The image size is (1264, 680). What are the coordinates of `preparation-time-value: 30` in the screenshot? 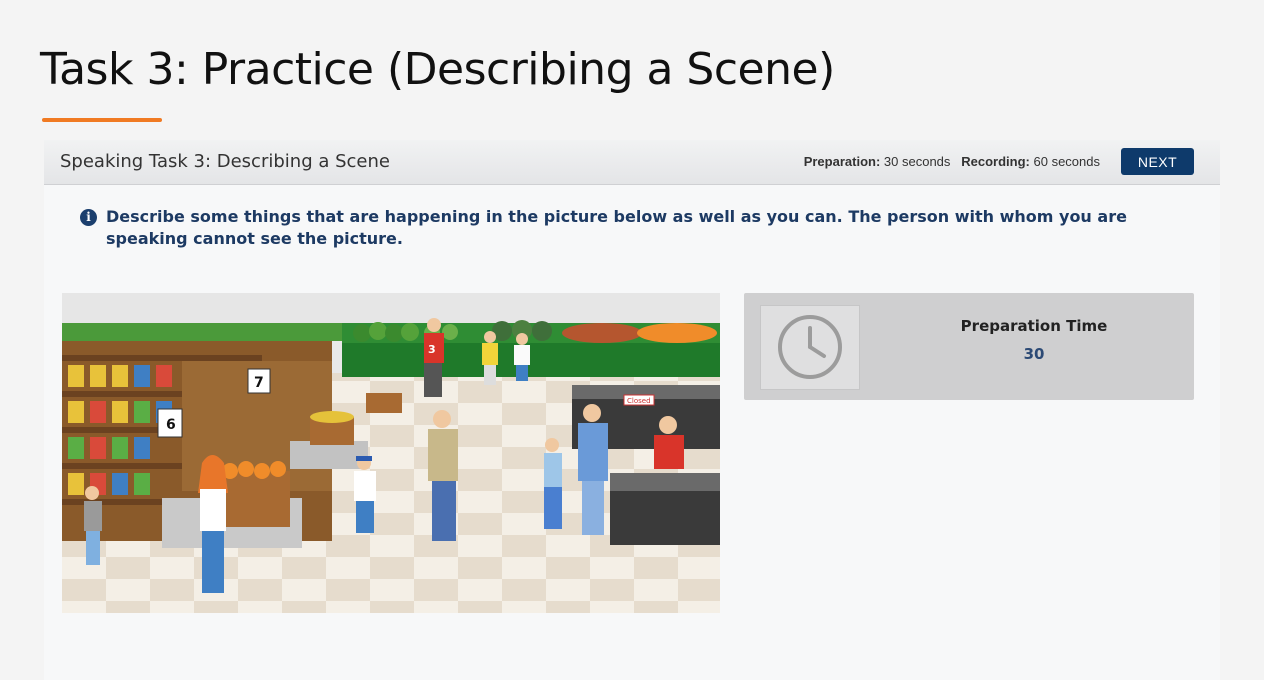 It's located at (1034, 354).